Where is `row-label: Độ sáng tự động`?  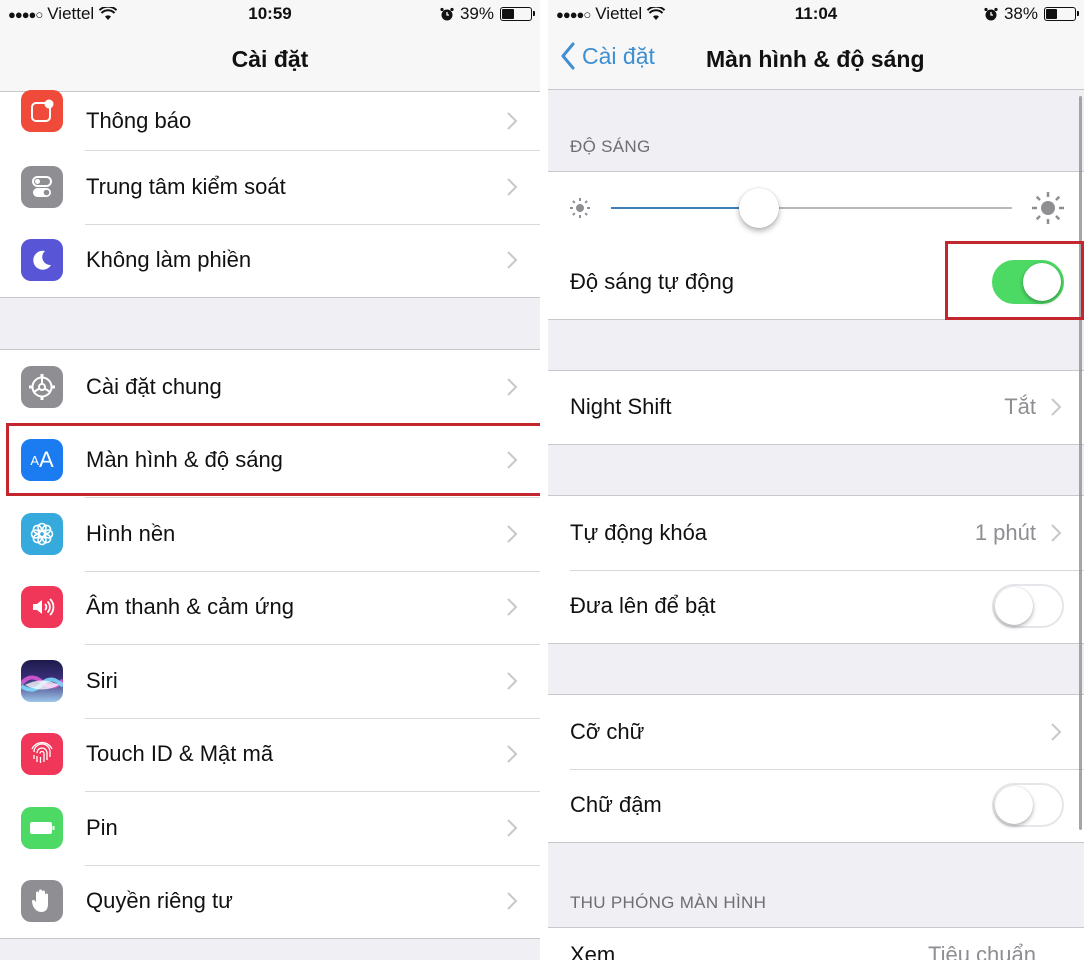 row-label: Độ sáng tự động is located at coordinates (652, 281).